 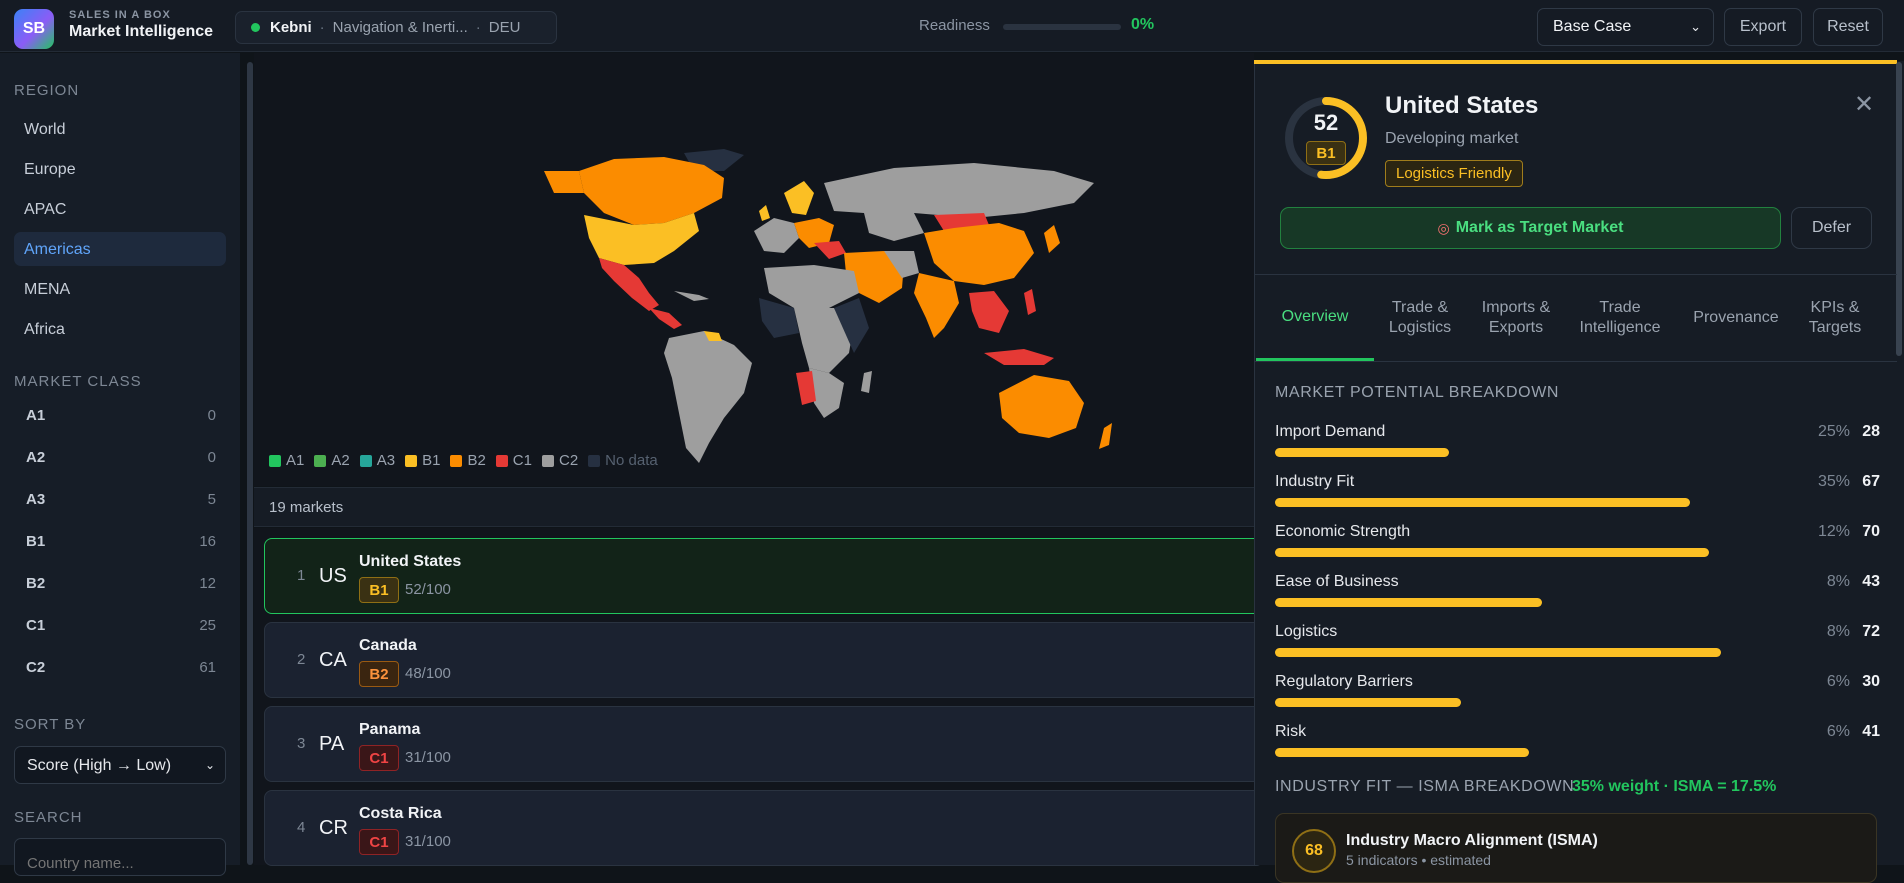 I want to click on region-item-mena: MENA, so click(x=120, y=289).